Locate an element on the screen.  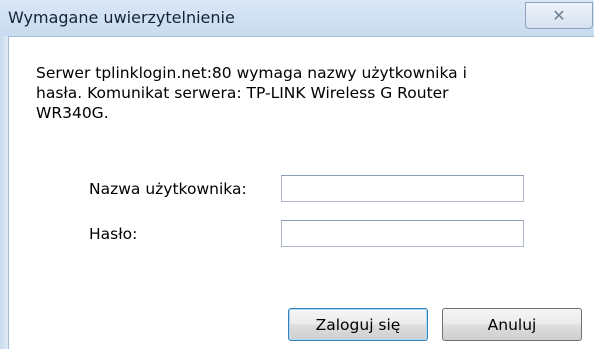
cancel-button: Anuluj is located at coordinates (512, 324).